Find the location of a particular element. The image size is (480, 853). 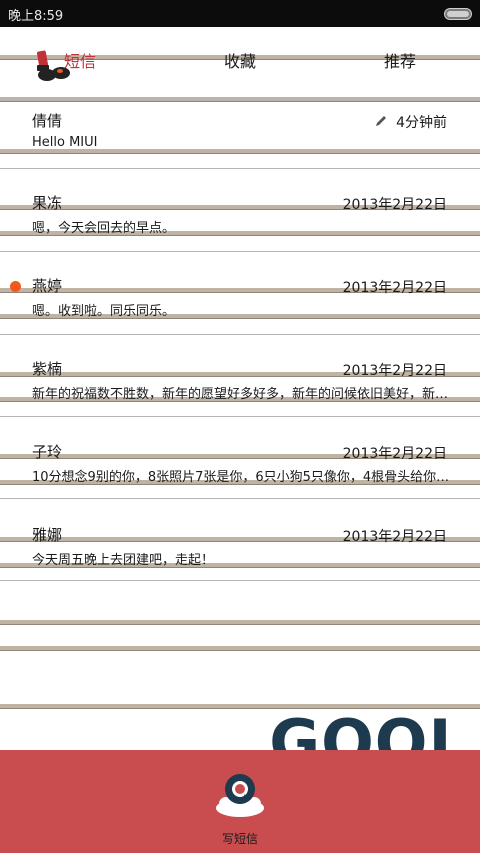

compose-icon is located at coordinates (240, 795).